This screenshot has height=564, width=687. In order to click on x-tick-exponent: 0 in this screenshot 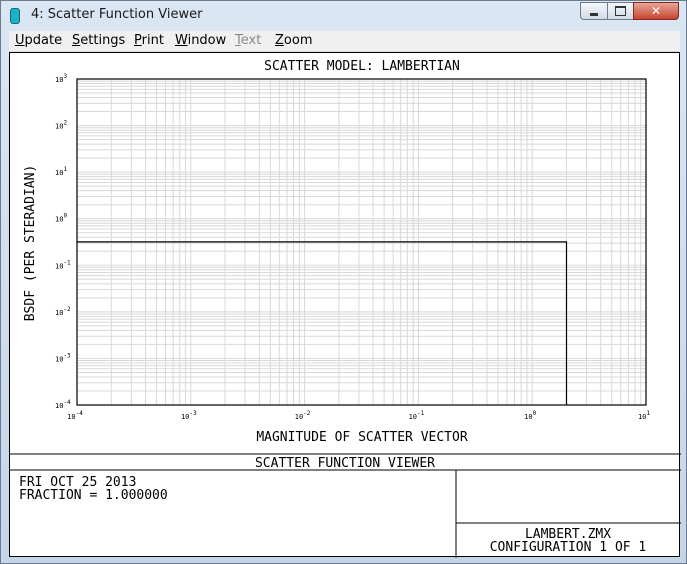, I will do `click(535, 413)`.